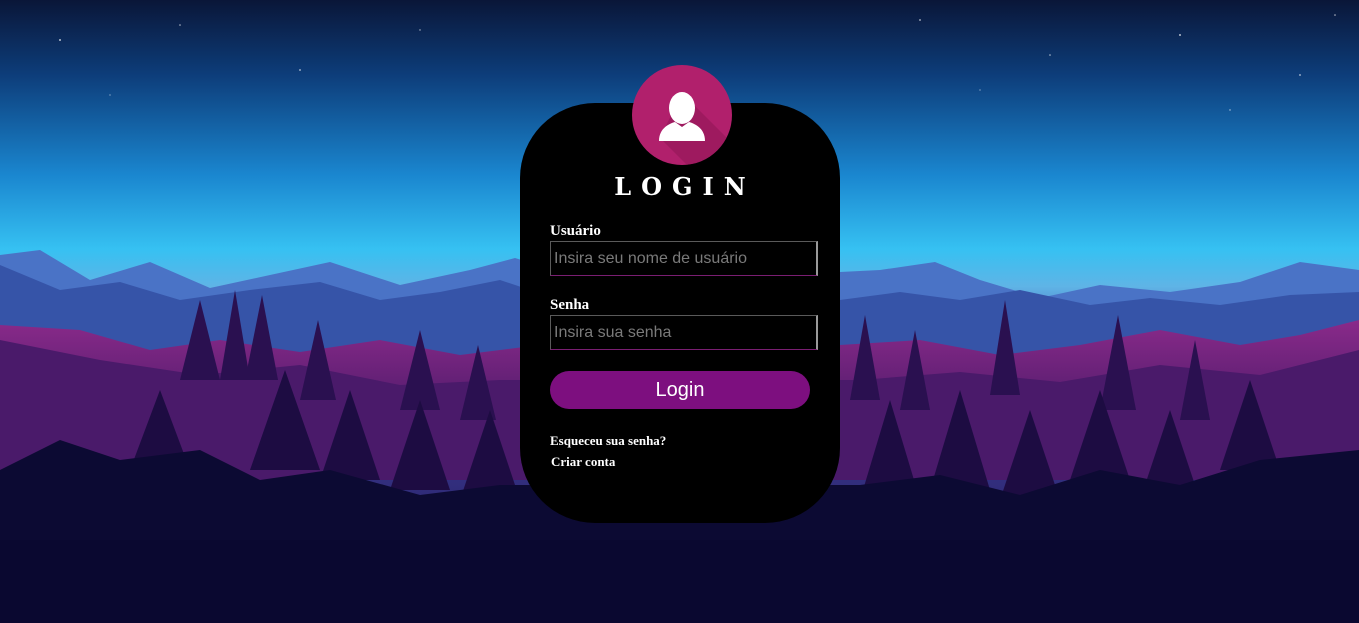 Image resolution: width=1359 pixels, height=623 pixels. I want to click on login-title: LOGIN, so click(685, 186).